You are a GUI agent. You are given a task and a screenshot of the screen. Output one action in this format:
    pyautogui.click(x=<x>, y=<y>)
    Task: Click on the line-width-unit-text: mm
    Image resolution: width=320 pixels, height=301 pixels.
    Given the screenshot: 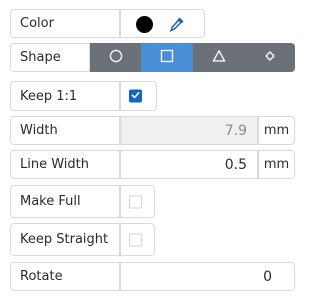 What is the action you would take?
    pyautogui.click(x=276, y=164)
    